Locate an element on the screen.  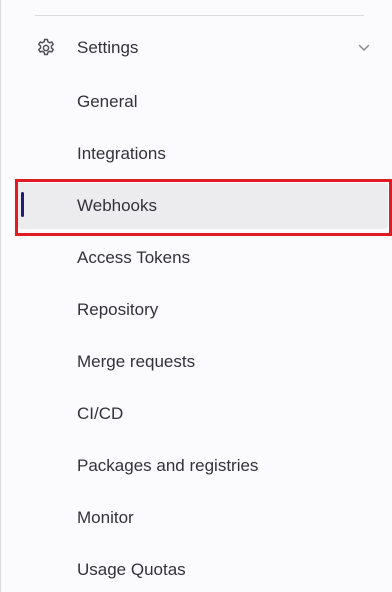
nav-item-label: General is located at coordinates (107, 101).